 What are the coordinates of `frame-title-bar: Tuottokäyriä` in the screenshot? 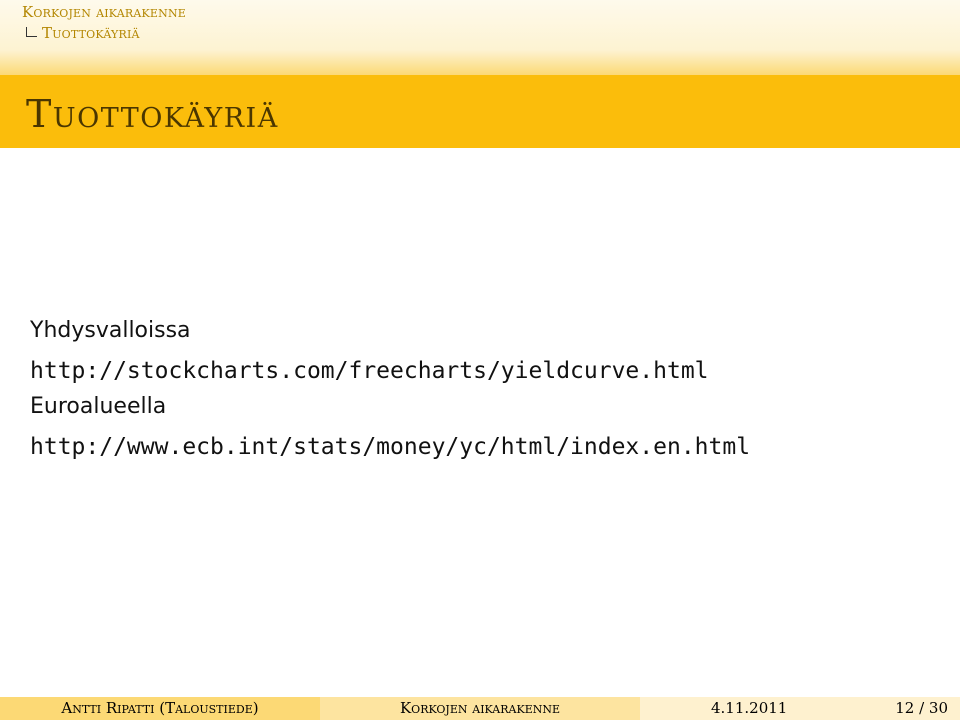 It's located at (480, 111).